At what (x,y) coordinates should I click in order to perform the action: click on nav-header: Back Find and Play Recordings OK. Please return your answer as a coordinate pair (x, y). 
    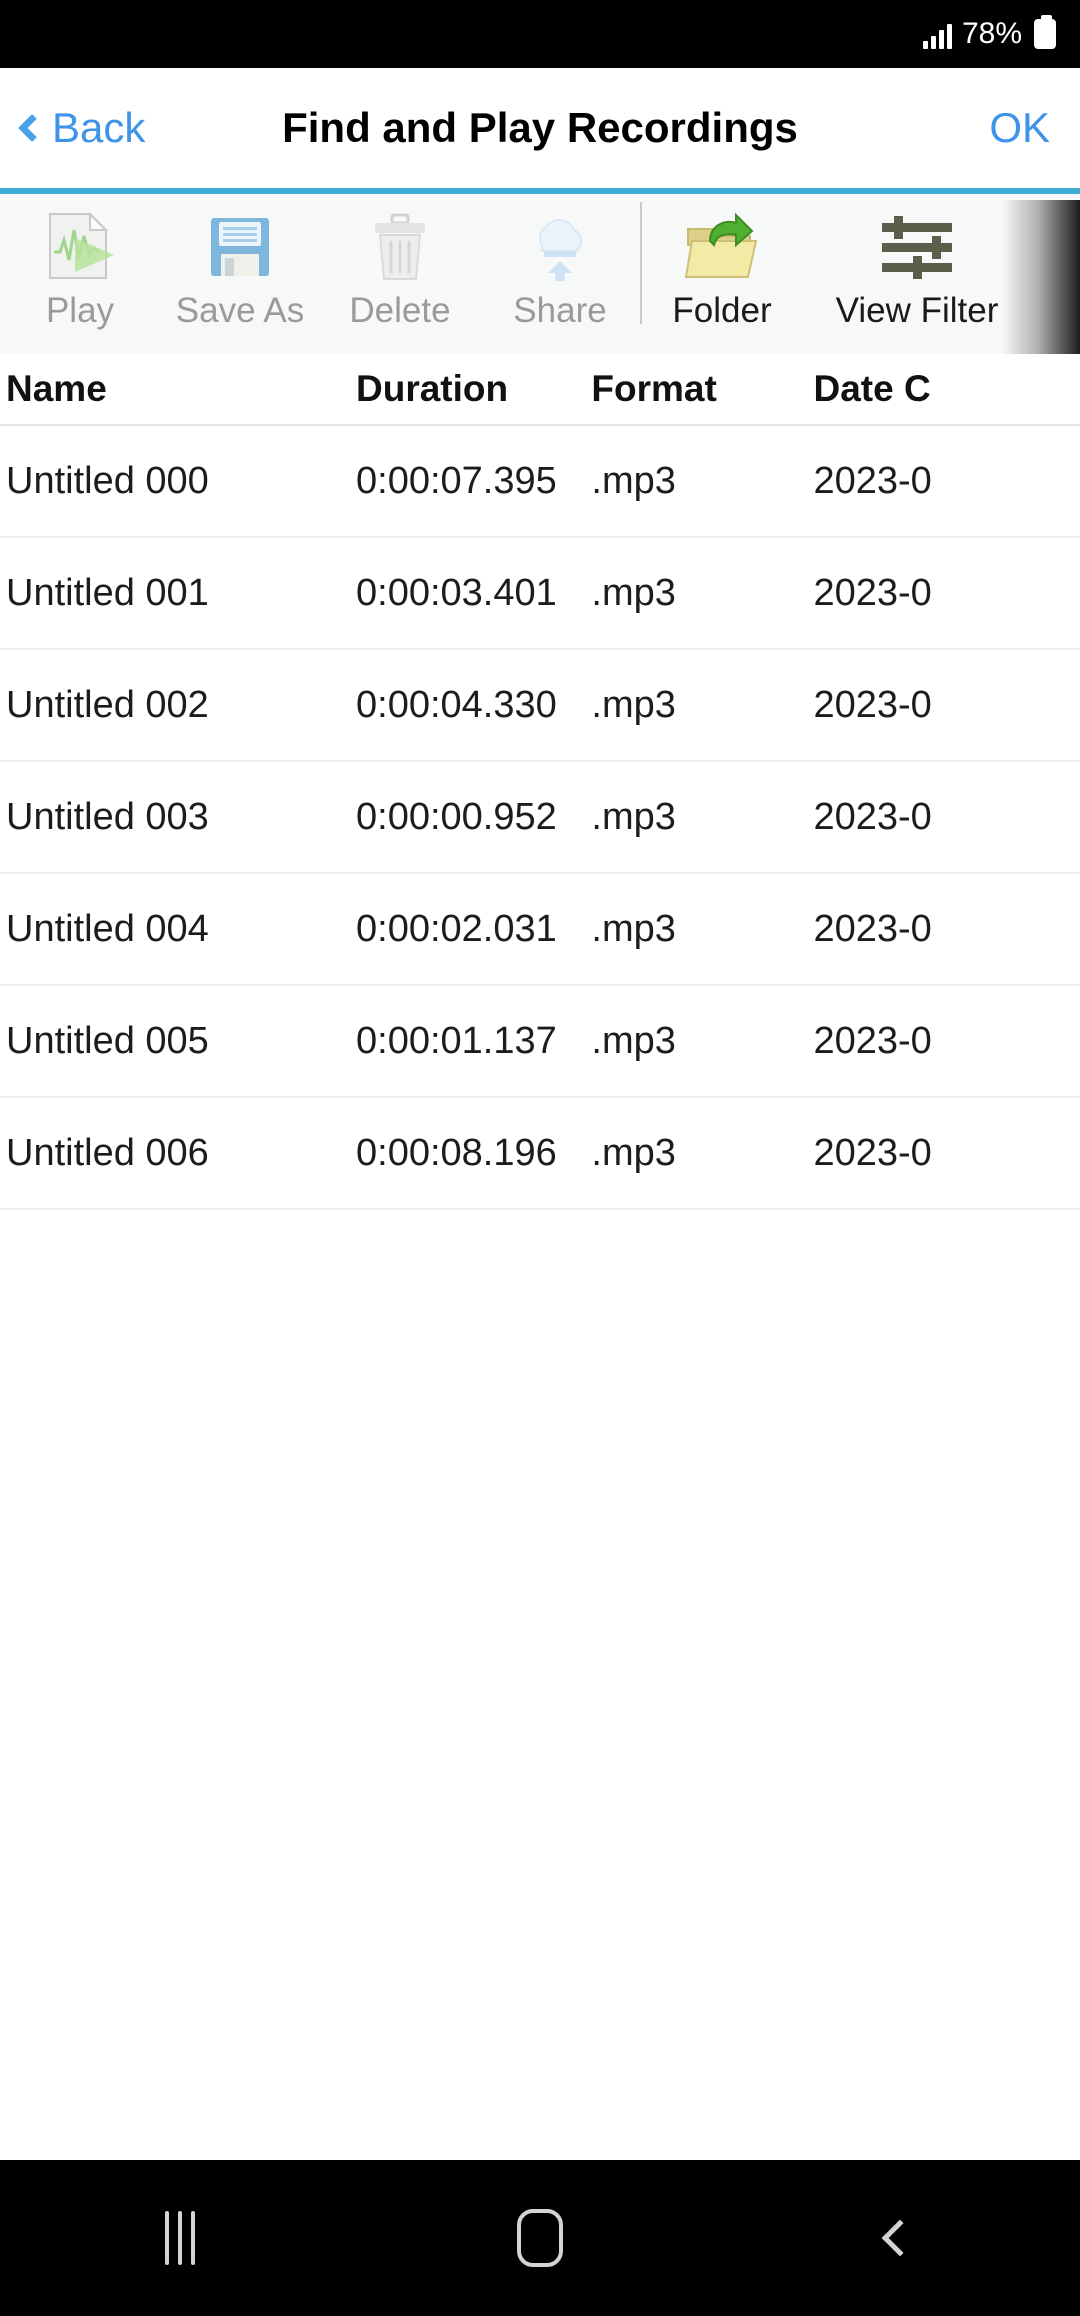
    Looking at the image, I should click on (540, 128).